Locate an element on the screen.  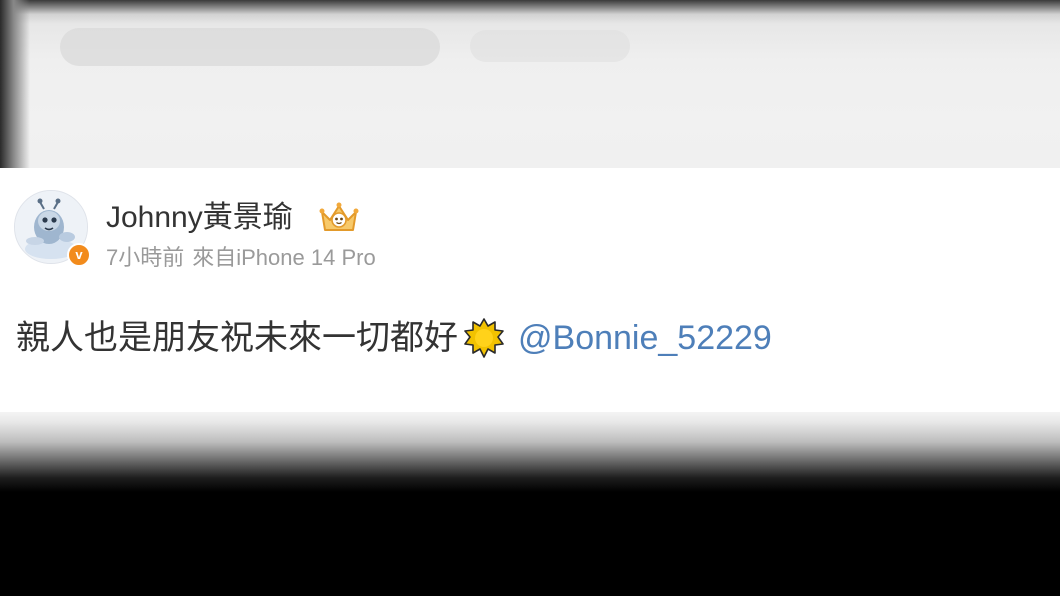
top-vignette is located at coordinates (530, 12).